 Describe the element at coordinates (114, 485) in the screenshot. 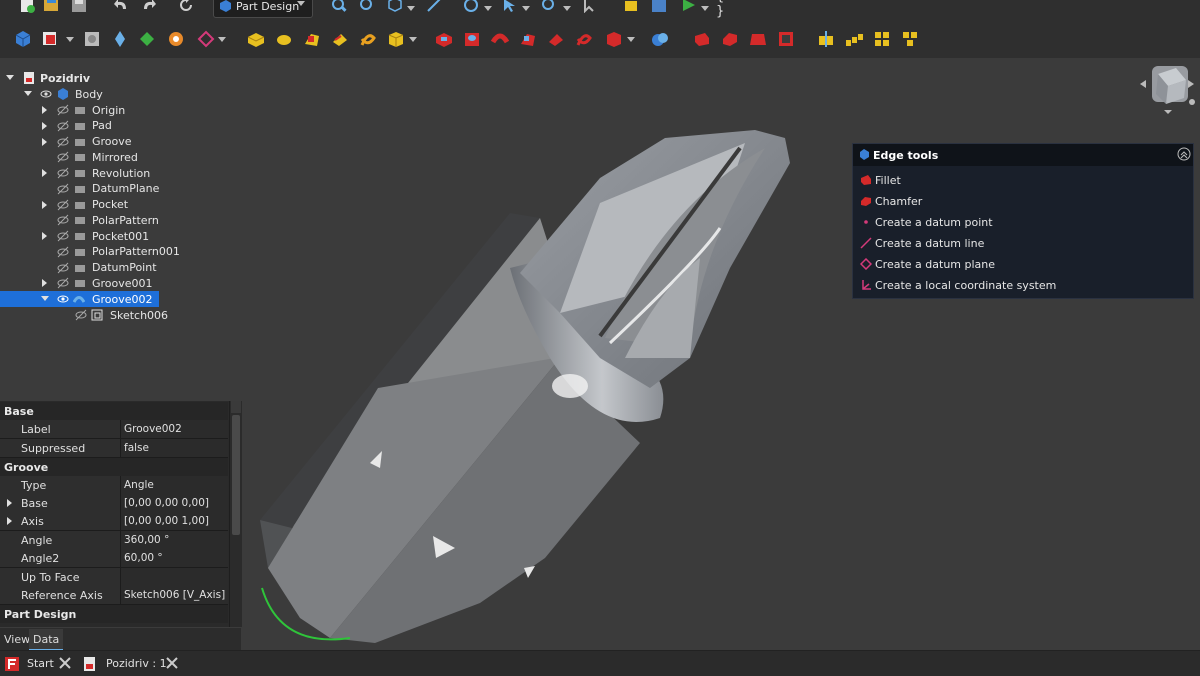

I see `property-row-type: Type Angle` at that location.